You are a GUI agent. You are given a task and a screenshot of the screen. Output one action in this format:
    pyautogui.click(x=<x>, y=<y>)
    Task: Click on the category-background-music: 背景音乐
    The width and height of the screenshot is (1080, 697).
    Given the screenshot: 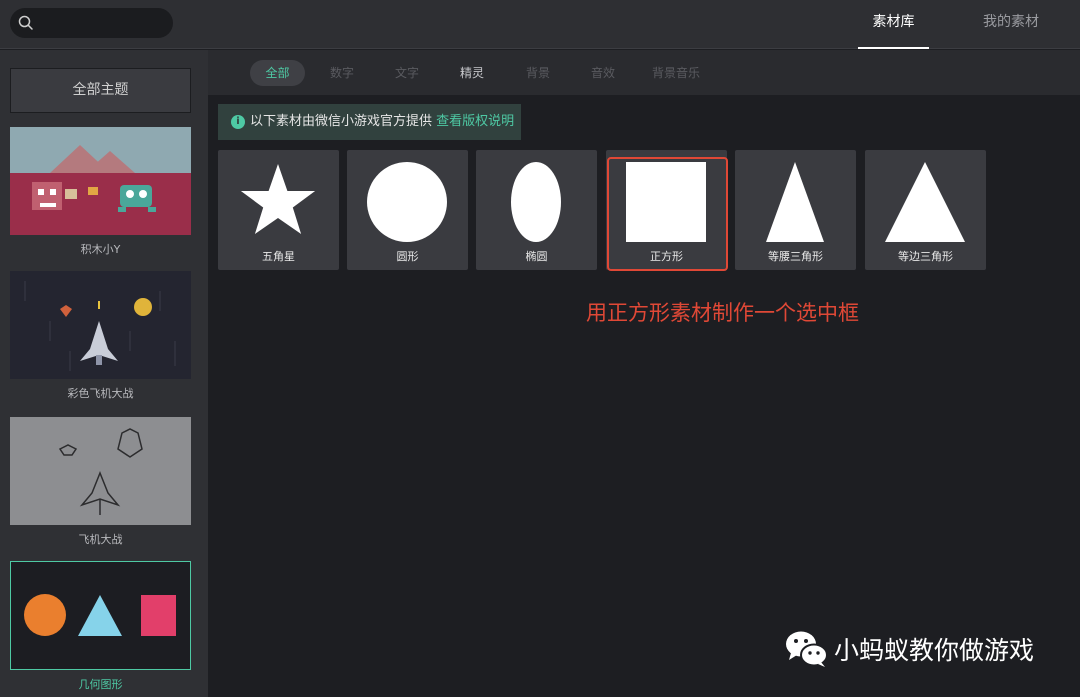 What is the action you would take?
    pyautogui.click(x=676, y=73)
    